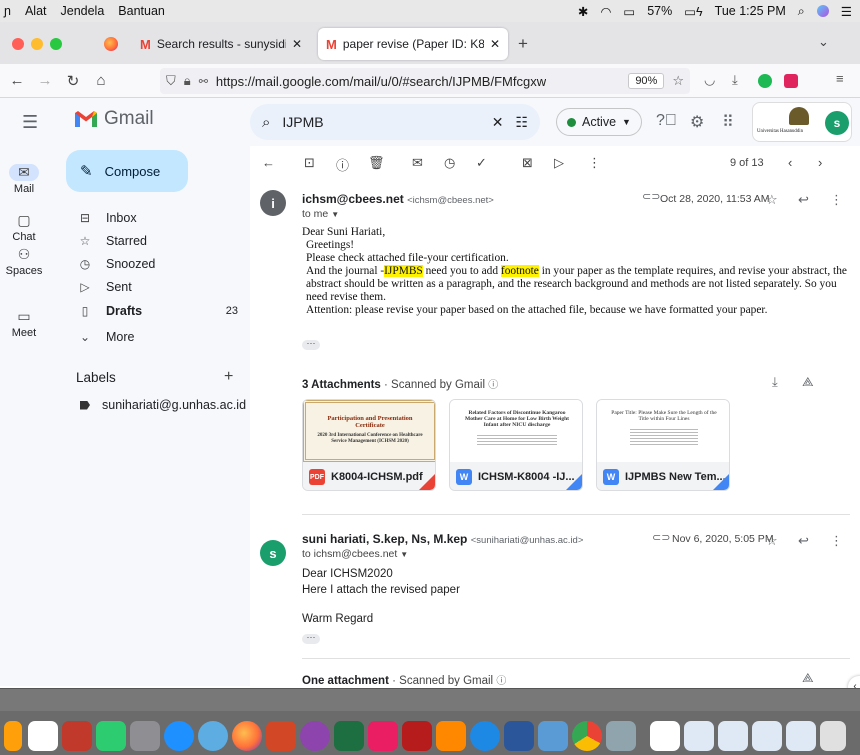  Describe the element at coordinates (485, 736) in the screenshot. I see `app-store-icon` at that location.